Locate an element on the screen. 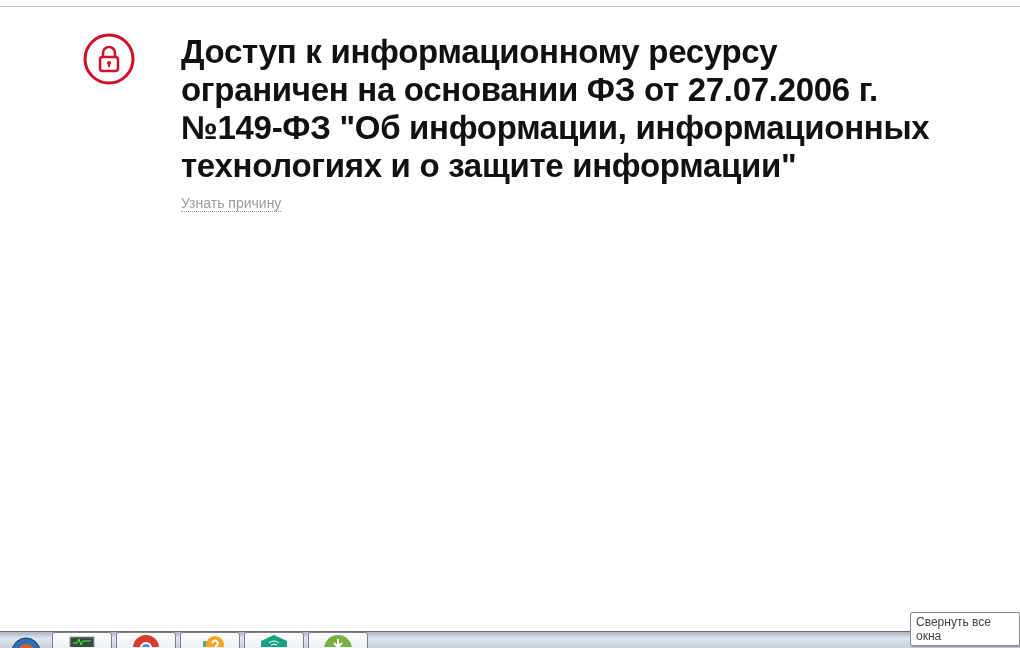  wifi-icon is located at coordinates (274, 640).